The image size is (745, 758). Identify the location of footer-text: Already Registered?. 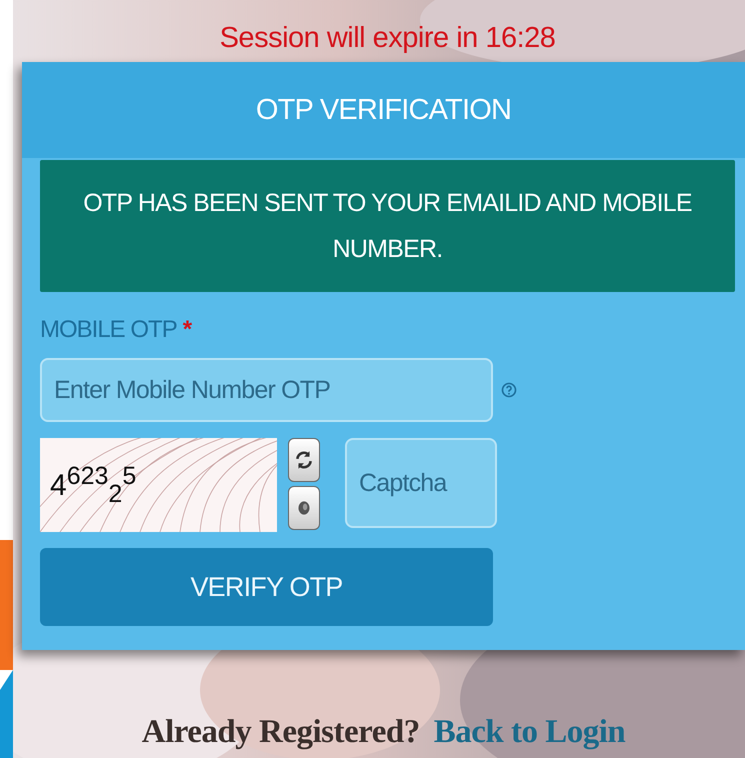
(281, 732).